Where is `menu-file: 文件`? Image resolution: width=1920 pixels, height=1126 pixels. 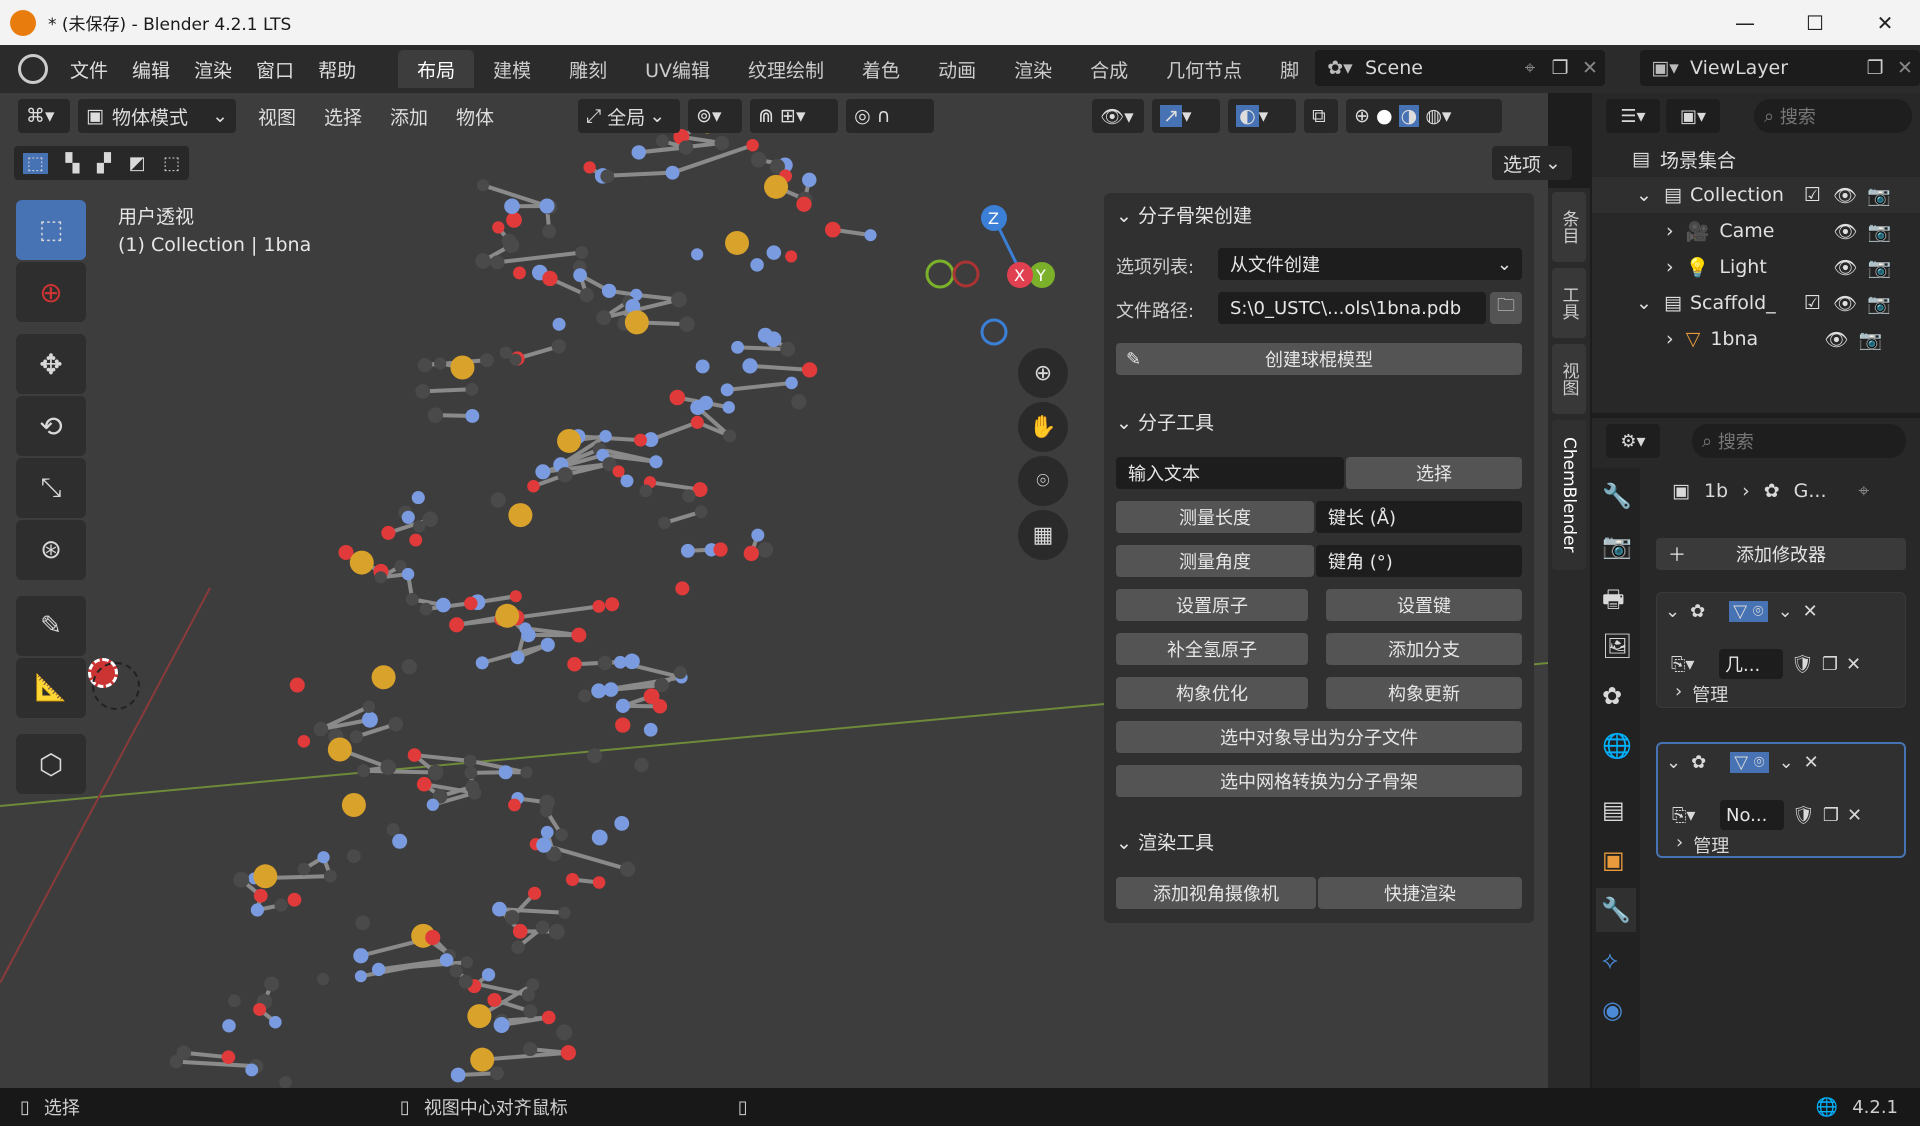
menu-file: 文件 is located at coordinates (89, 69).